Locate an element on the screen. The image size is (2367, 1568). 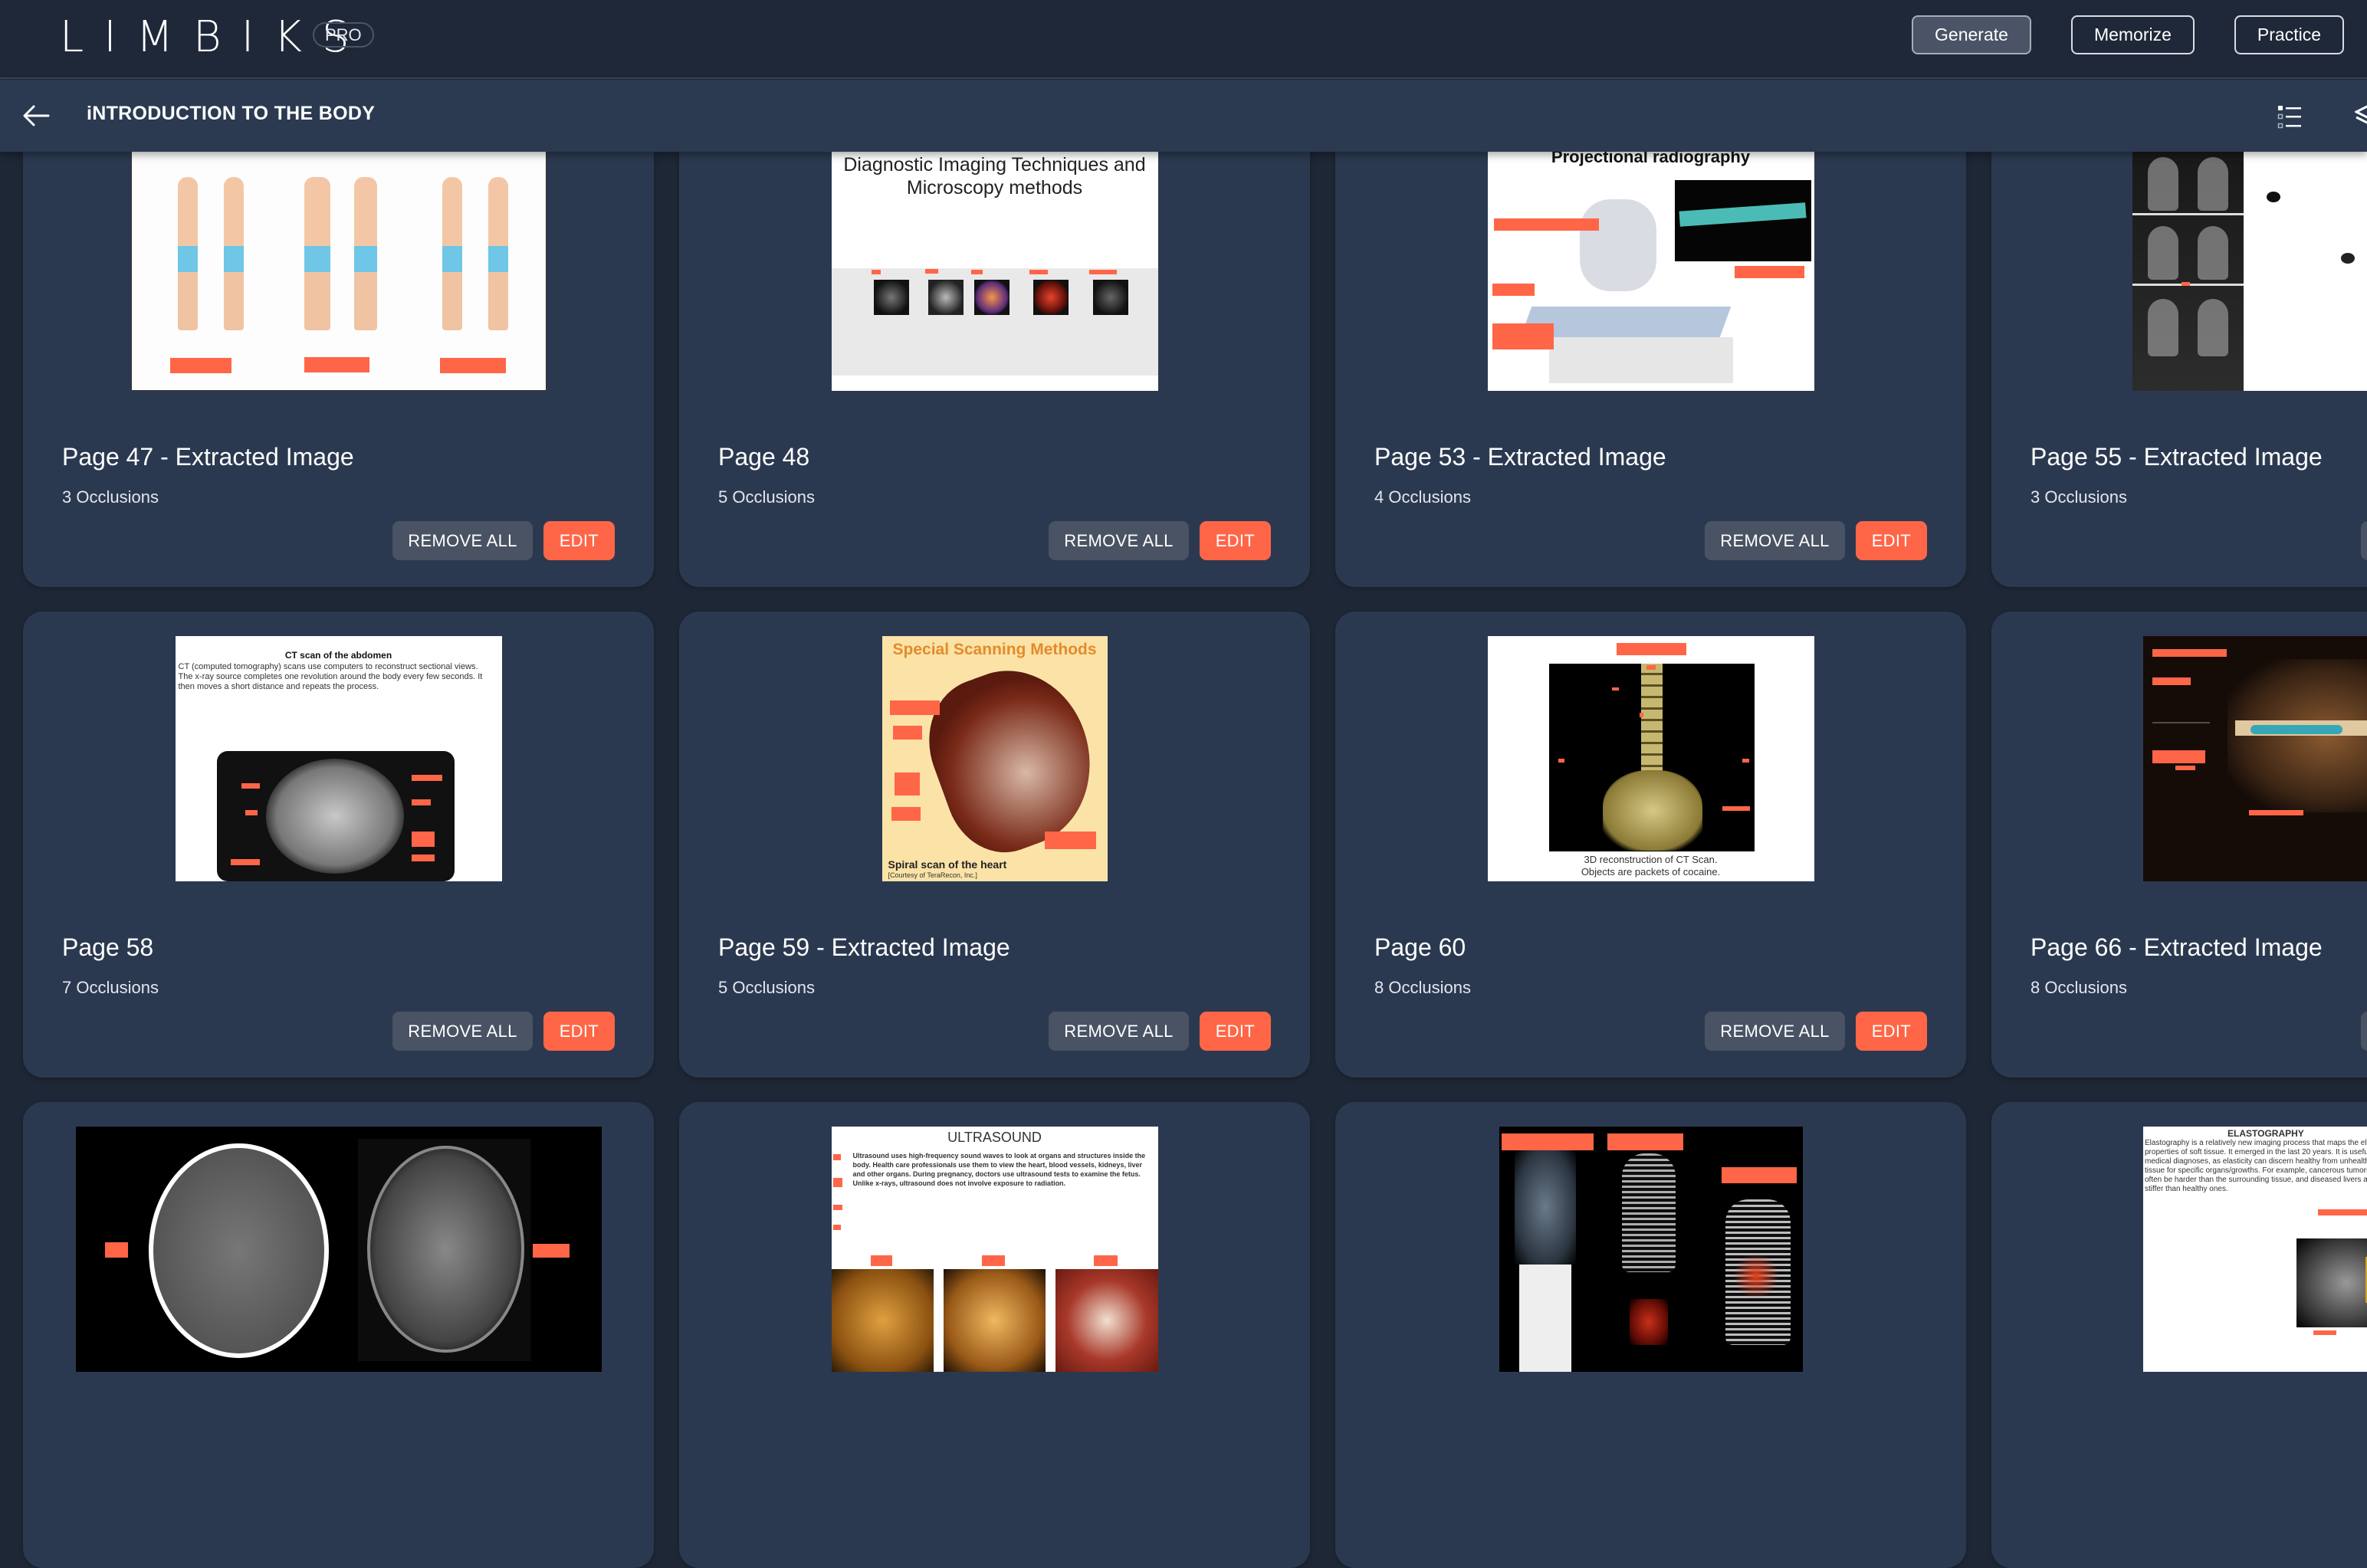
list-view-button is located at coordinates (2290, 116).